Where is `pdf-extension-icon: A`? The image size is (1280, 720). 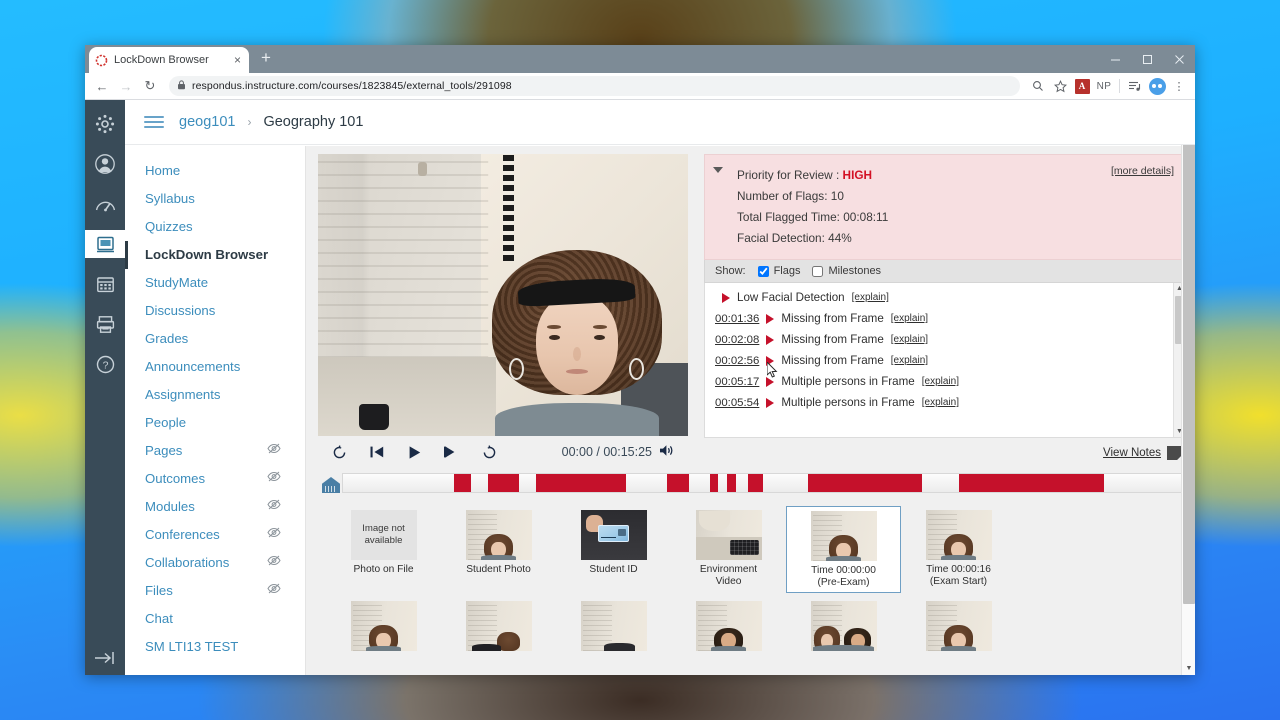
pdf-extension-icon: A is located at coordinates (1082, 86).